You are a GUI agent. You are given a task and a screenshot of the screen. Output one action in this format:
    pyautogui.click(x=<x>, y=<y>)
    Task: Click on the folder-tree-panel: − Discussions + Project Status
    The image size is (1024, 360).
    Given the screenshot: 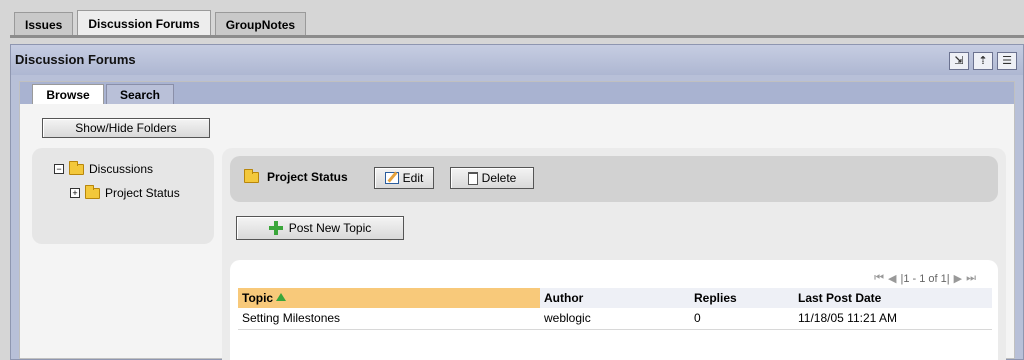 What is the action you would take?
    pyautogui.click(x=123, y=196)
    